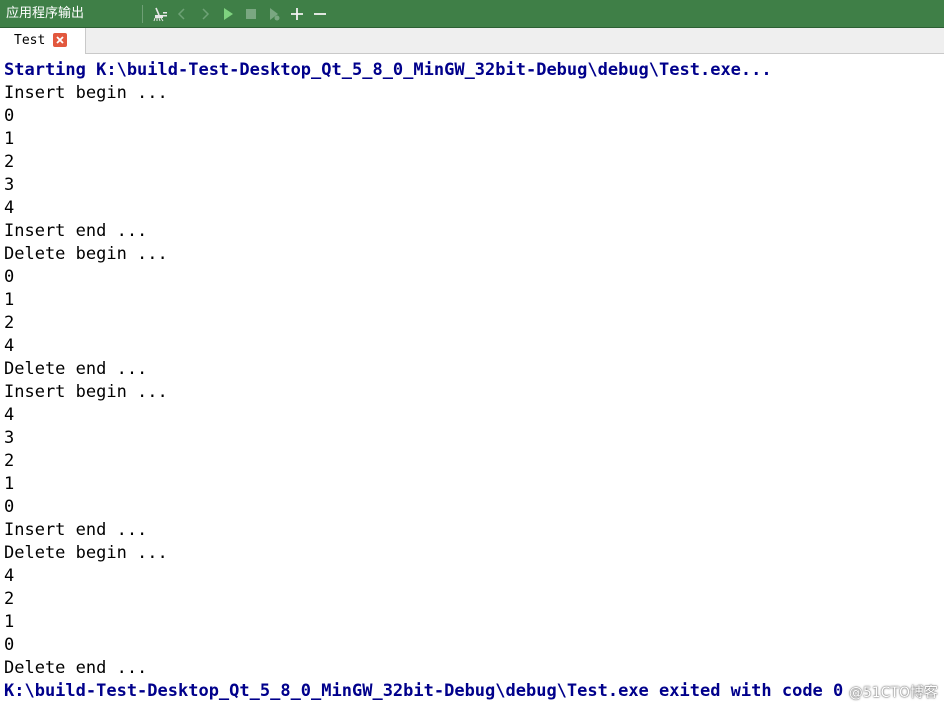 This screenshot has width=944, height=707. Describe the element at coordinates (45, 13) in the screenshot. I see `output-pane-title: 应用程序输出` at that location.